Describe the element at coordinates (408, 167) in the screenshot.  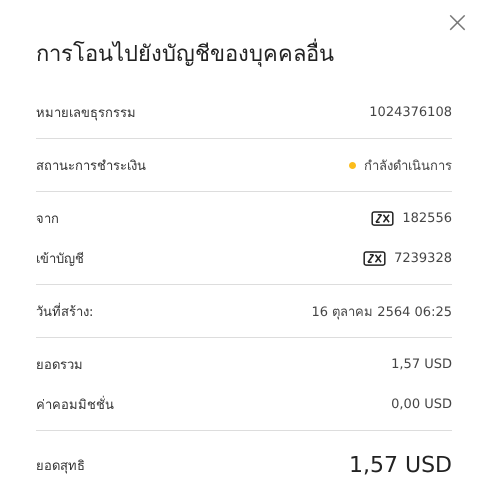
I see `field-value: กำลังดำเนินการ` at that location.